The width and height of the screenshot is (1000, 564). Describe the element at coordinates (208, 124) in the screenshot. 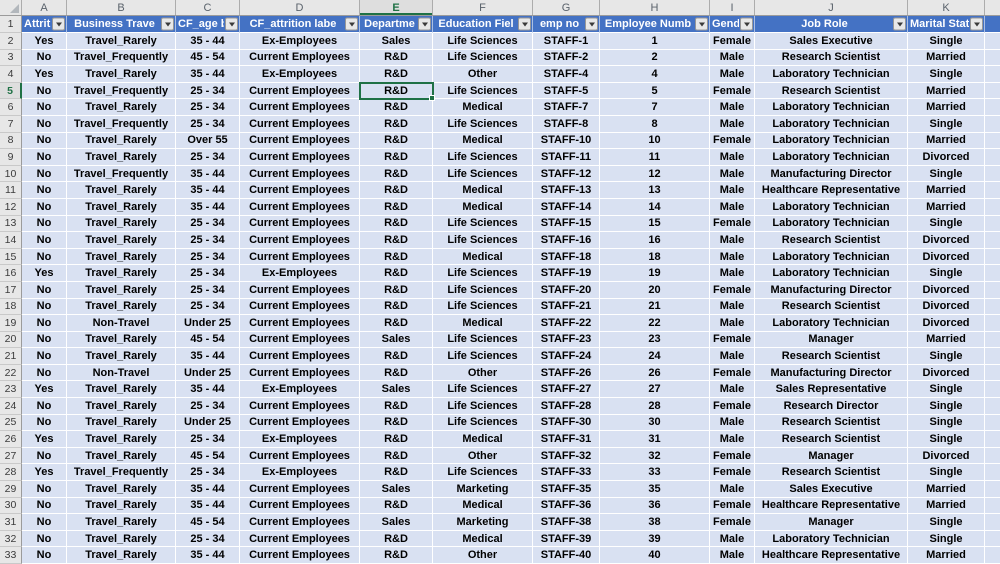

I see `cell-C7: 25 - 34` at that location.